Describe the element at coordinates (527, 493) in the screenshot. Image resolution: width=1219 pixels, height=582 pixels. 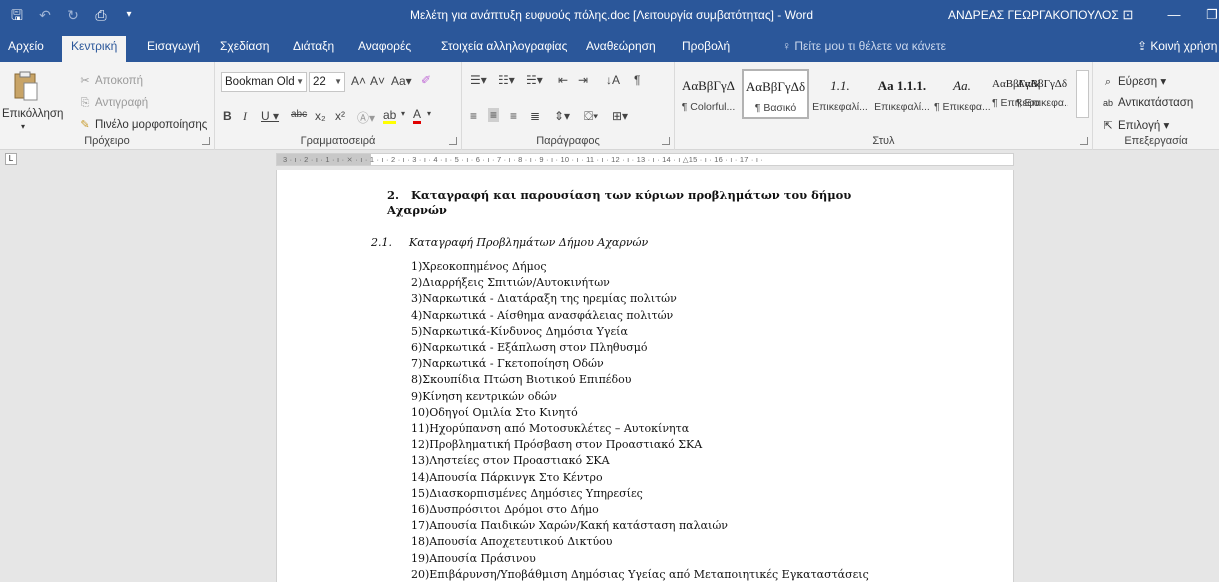
I see `list-item: 15)Διασκορπισμένες Δημόσιες Υπηρεσίες` at that location.